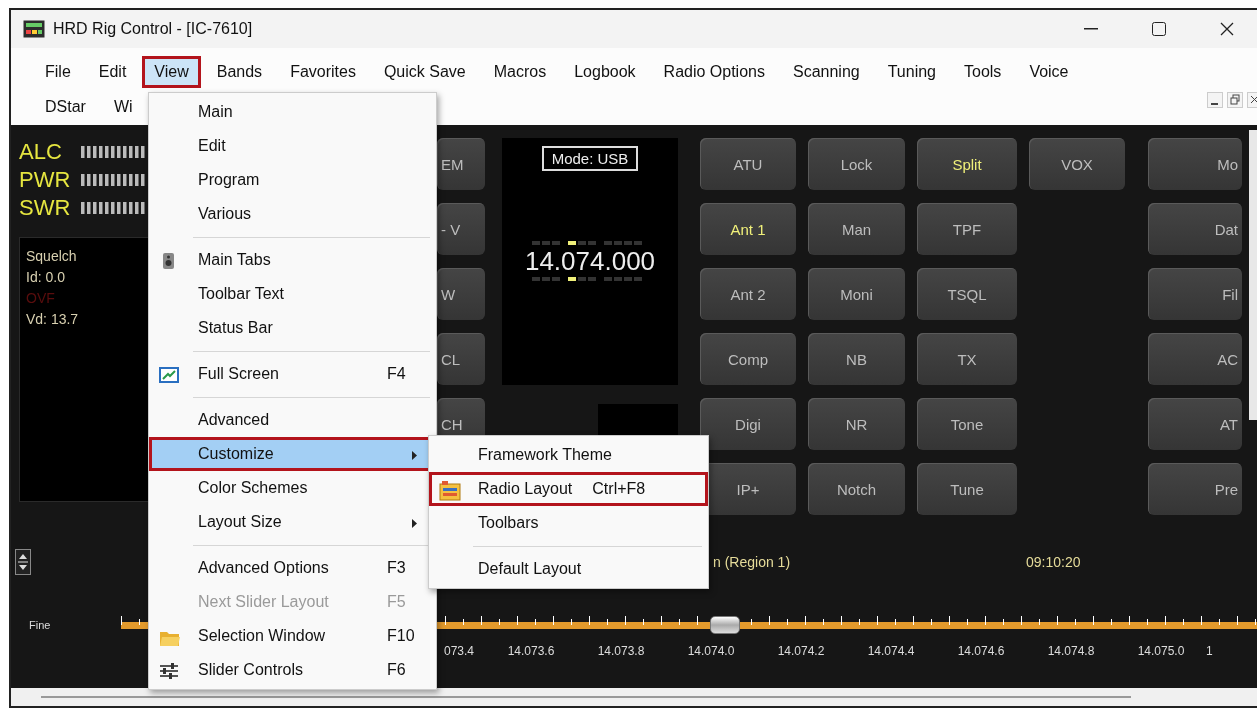 This screenshot has width=1257, height=708. Describe the element at coordinates (461, 294) in the screenshot. I see `radio-button: W` at that location.